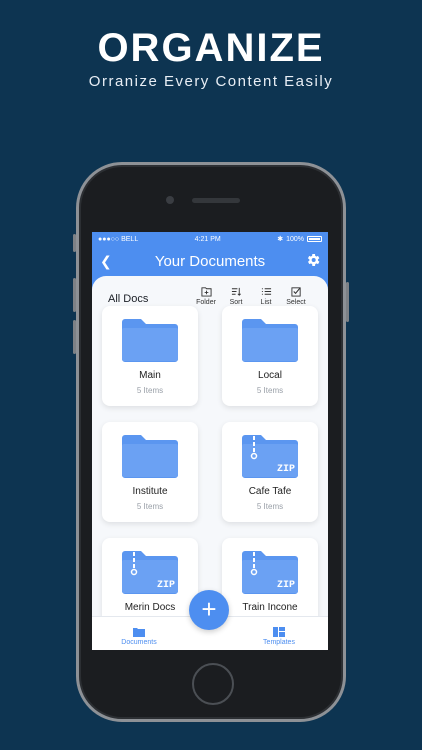  I want to click on item-name: Institute, so click(150, 491).